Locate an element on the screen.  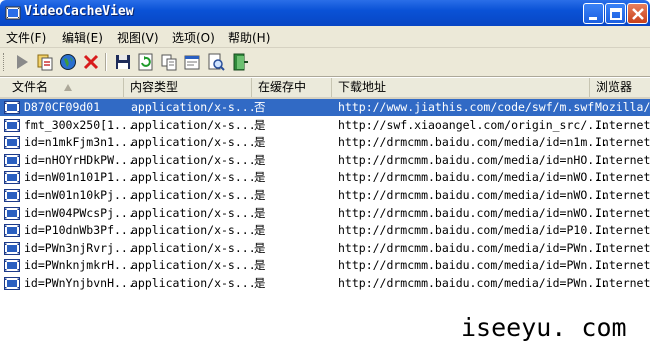
toolbar-grip is located at coordinates (5, 62).